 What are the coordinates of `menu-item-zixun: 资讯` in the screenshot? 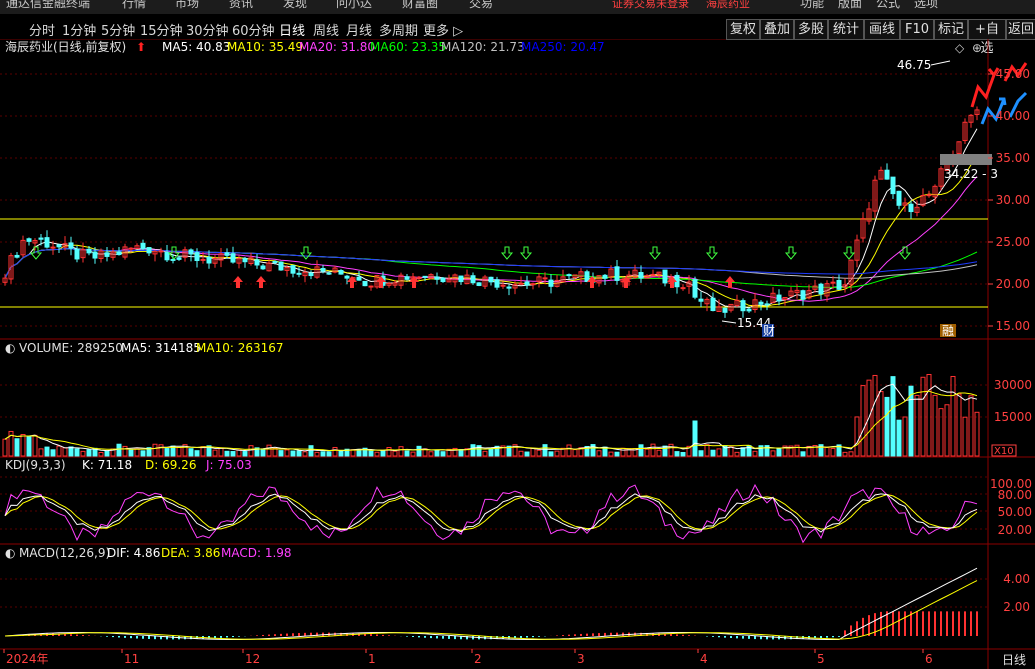 It's located at (241, 4).